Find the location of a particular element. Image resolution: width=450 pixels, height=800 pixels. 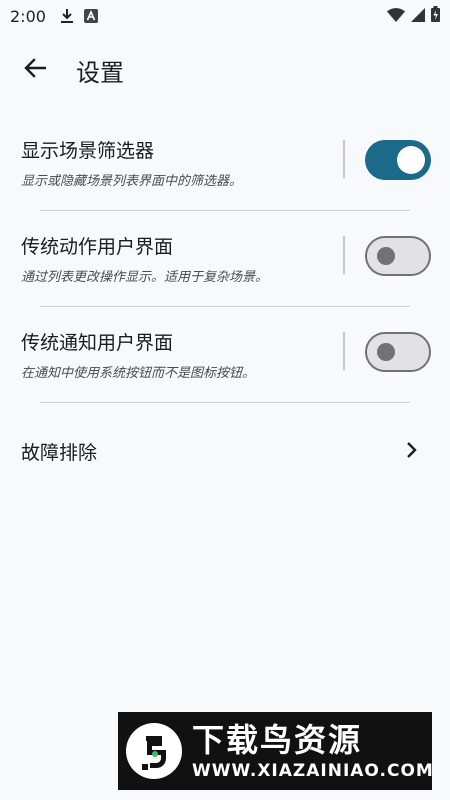

setting-legacy-action-ui: 传统动作用户界面 通过列表更改操作显示。适用于复杂场景。 is located at coordinates (225, 256).